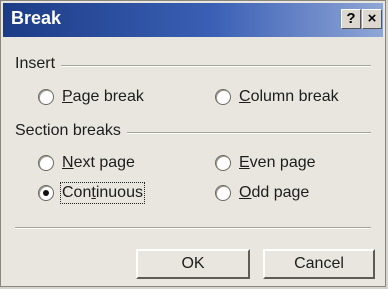 The height and width of the screenshot is (289, 388). I want to click on radio-circle-page-break, so click(46, 97).